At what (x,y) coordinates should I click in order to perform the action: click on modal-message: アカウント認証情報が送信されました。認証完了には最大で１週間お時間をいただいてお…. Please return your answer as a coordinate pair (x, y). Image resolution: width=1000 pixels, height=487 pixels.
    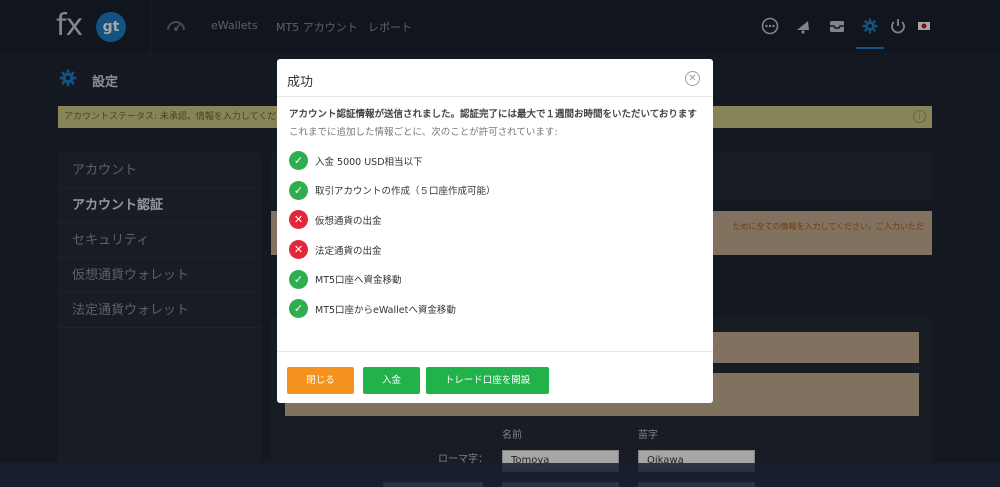
    Looking at the image, I should click on (493, 114).